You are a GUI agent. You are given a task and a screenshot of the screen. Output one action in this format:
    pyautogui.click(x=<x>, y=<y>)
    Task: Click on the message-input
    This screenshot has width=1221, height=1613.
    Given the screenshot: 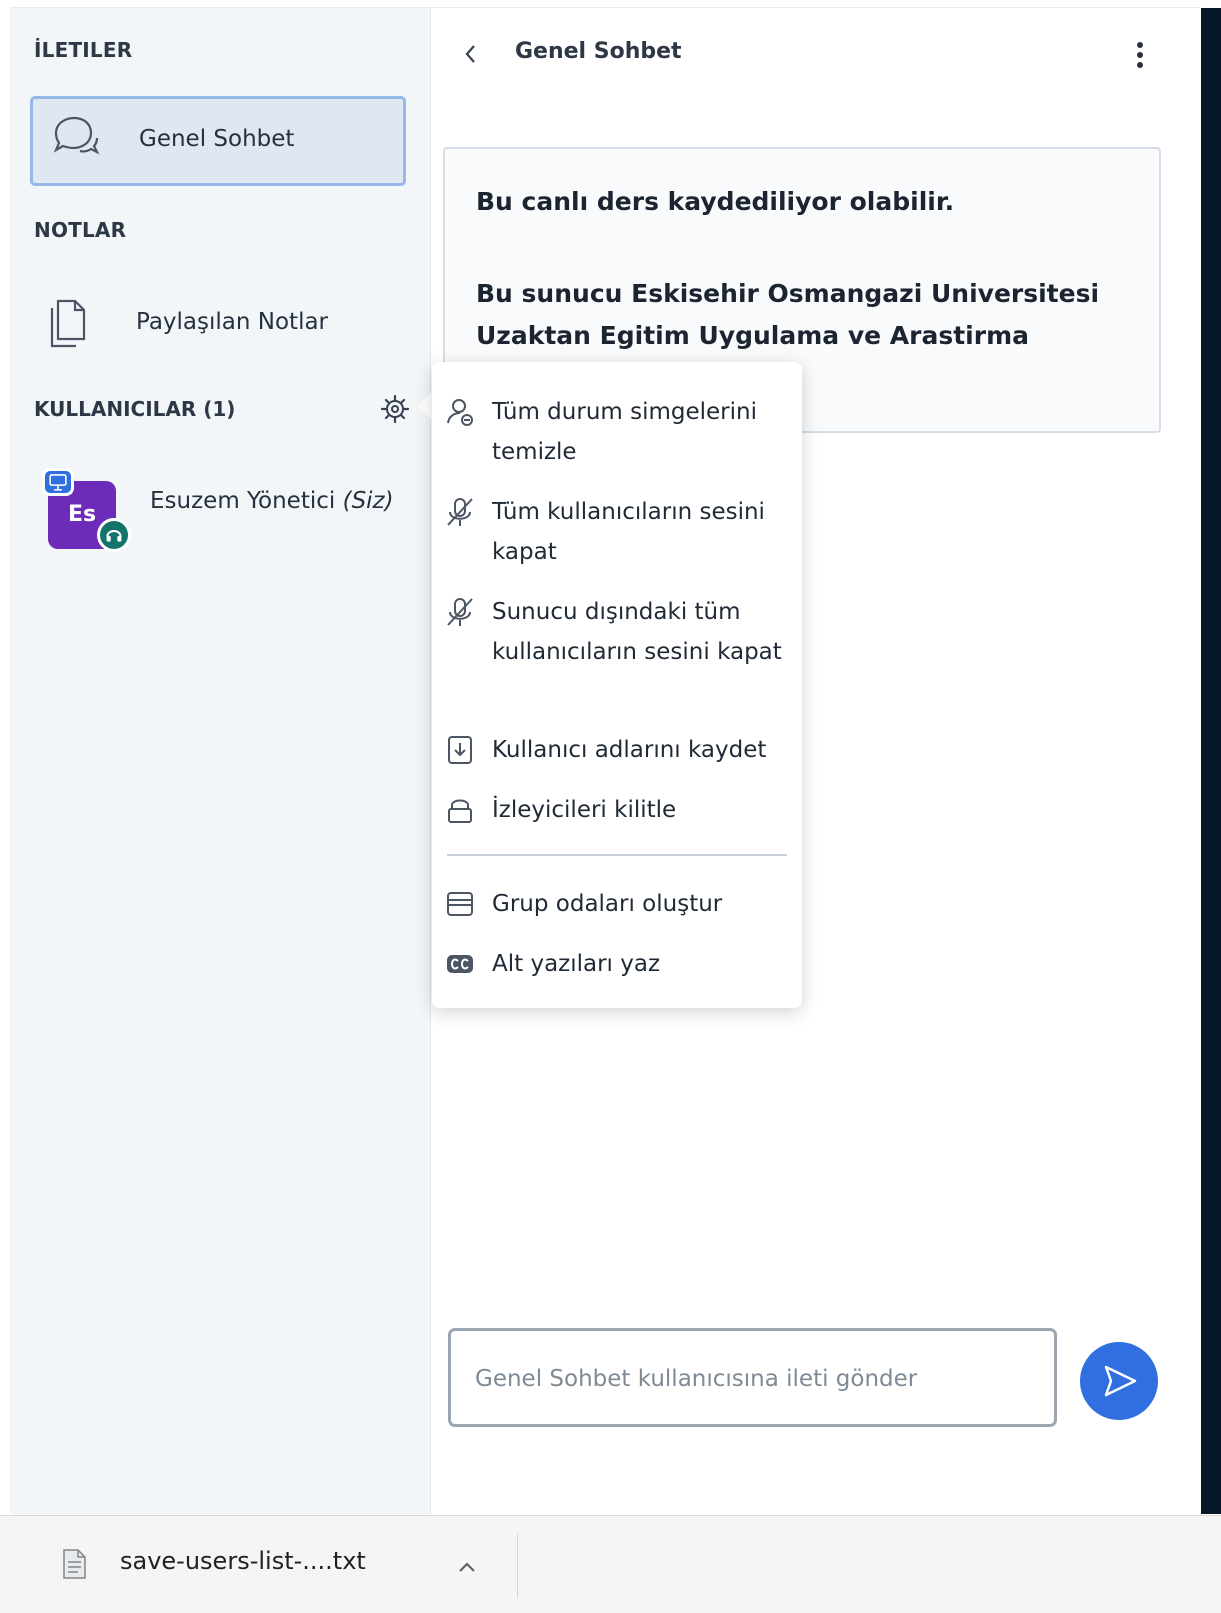 What is the action you would take?
    pyautogui.click(x=750, y=1379)
    